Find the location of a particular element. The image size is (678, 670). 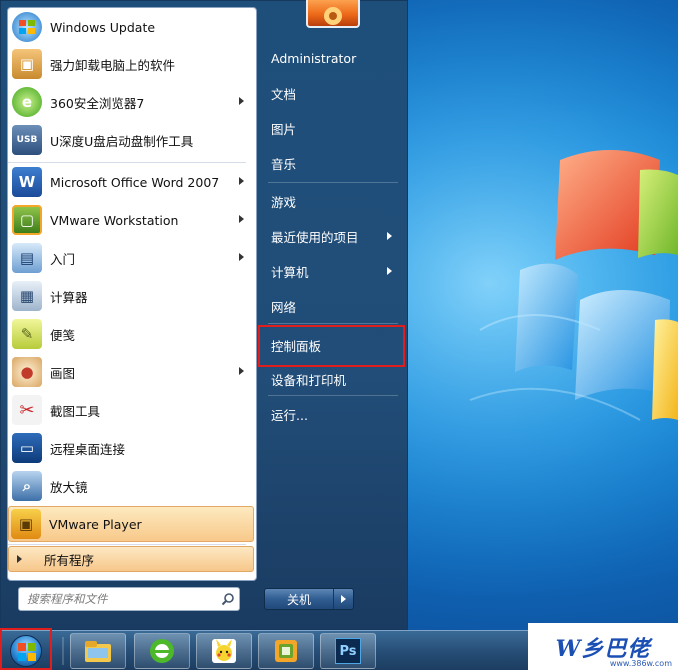

program-item-uninstaller: ▣ 强力卸载电脑上的软件 is located at coordinates (131, 64).